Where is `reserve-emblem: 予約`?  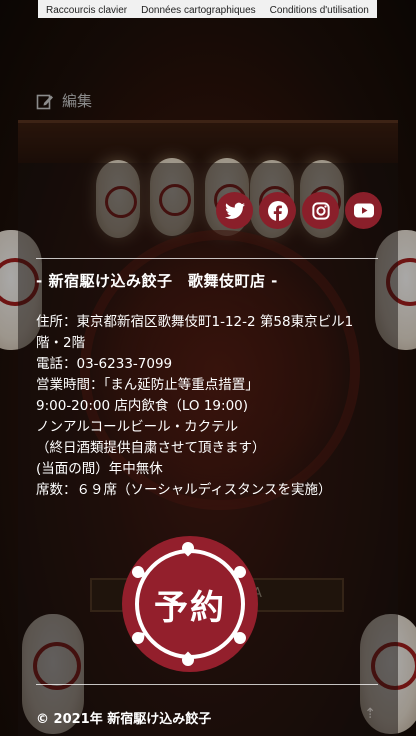 reserve-emblem: 予約 is located at coordinates (190, 604).